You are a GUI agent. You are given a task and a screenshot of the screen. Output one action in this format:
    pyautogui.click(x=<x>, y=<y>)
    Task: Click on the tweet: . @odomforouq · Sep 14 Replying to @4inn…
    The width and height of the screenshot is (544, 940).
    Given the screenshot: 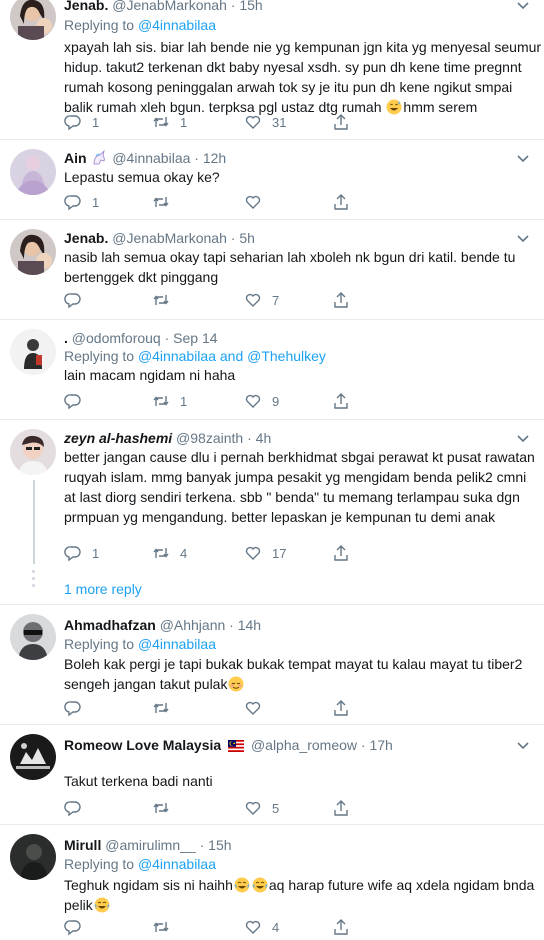 What is the action you would take?
    pyautogui.click(x=272, y=370)
    